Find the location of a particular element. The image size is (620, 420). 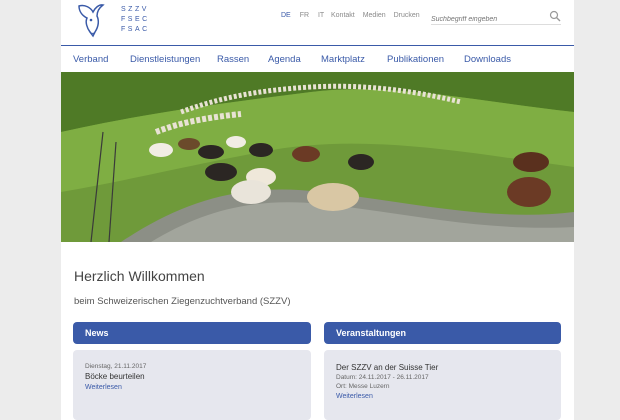

event-date: Datum: 24.11.2017 - 26.11.2017 is located at coordinates (382, 377).